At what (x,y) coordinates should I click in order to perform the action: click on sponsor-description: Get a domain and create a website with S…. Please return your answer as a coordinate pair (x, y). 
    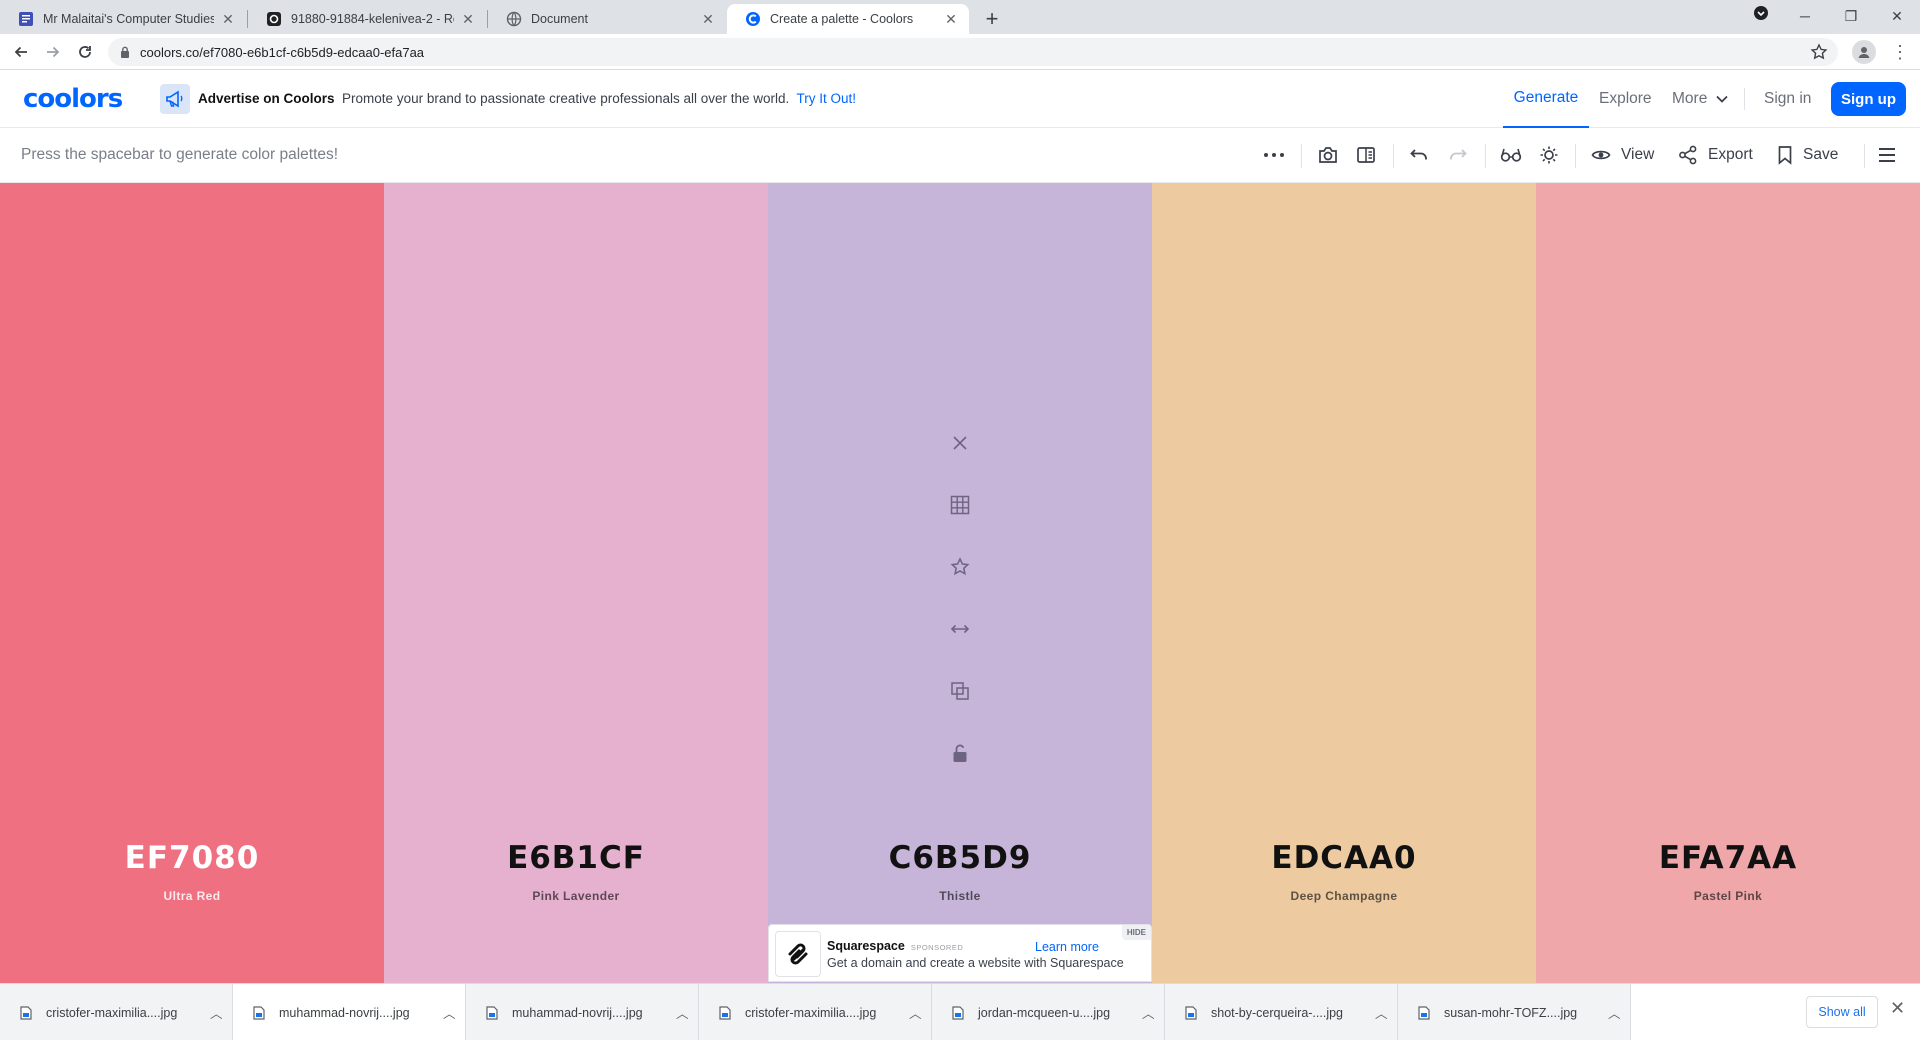
    Looking at the image, I should click on (975, 963).